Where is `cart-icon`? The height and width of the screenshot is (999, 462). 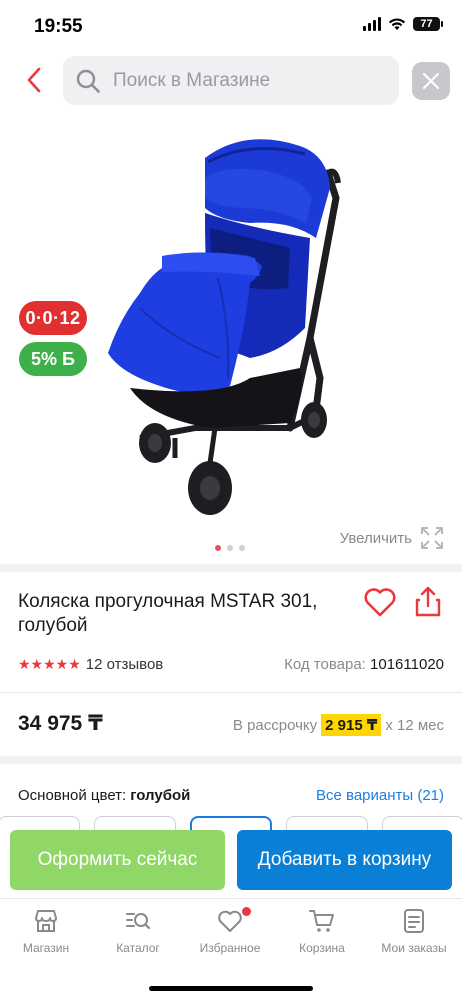
cart-icon is located at coordinates (321, 921).